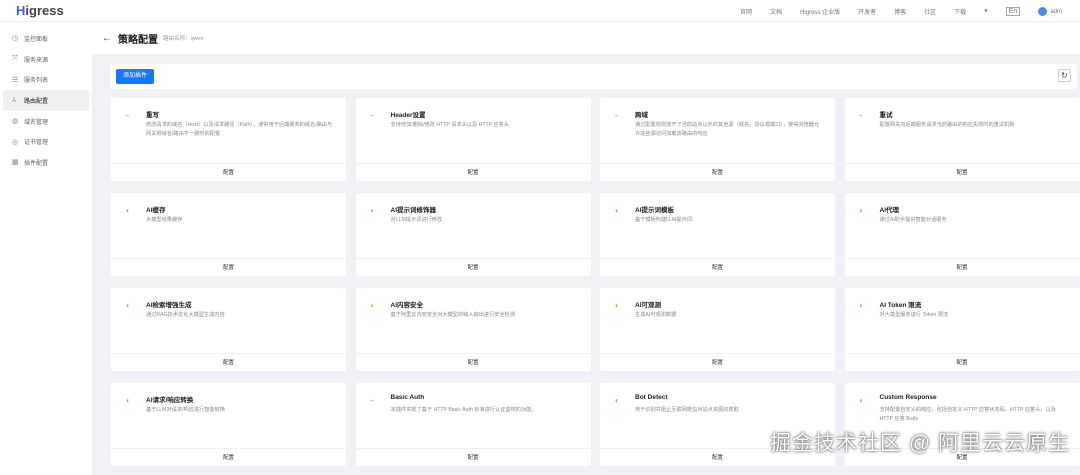 This screenshot has width=1080, height=475. What do you see at coordinates (46, 248) in the screenshot?
I see `sidebar: ◷ 监控面板 ⤧ 服务来源 ☰ 服务列表 ⅄ 路由配置 ◍ 域名管理 ◎ 证书管理 ▦ 插件配置` at bounding box center [46, 248].